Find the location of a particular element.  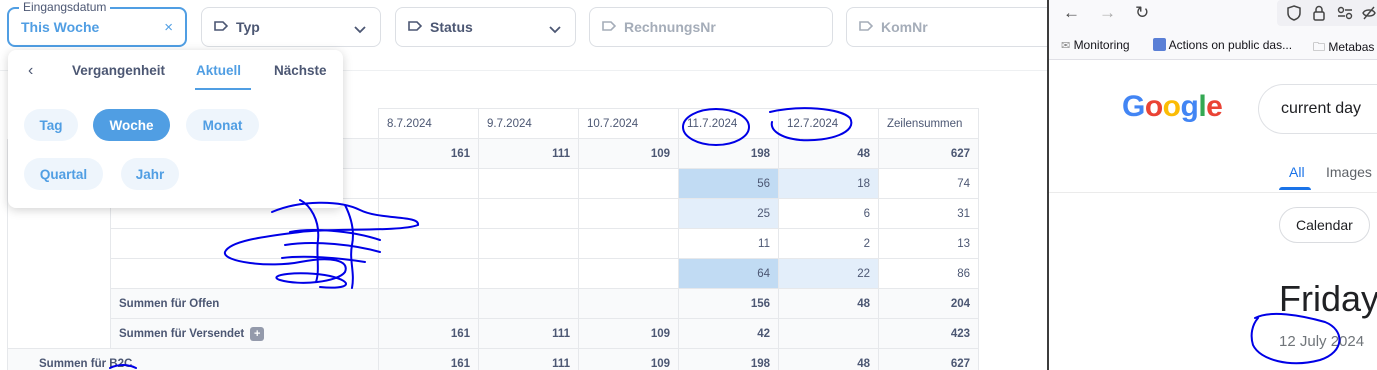

filter-value: This Woche is located at coordinates (60, 27).